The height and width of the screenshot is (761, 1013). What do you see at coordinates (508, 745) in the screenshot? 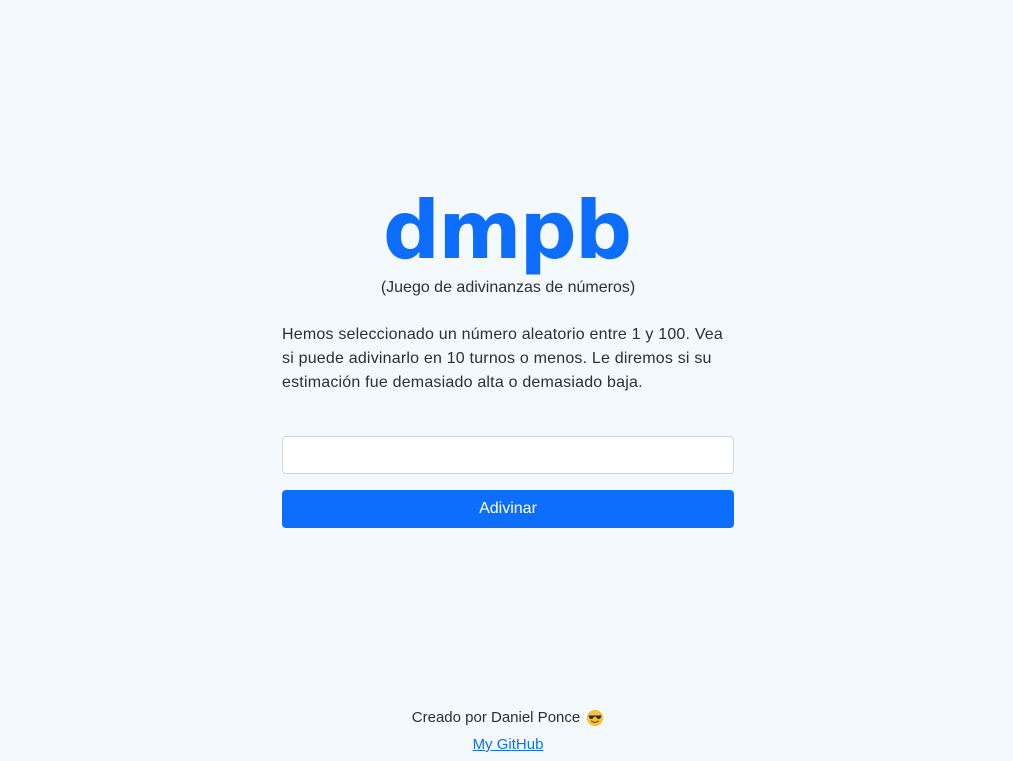
I see `github-link: My GitHub` at bounding box center [508, 745].